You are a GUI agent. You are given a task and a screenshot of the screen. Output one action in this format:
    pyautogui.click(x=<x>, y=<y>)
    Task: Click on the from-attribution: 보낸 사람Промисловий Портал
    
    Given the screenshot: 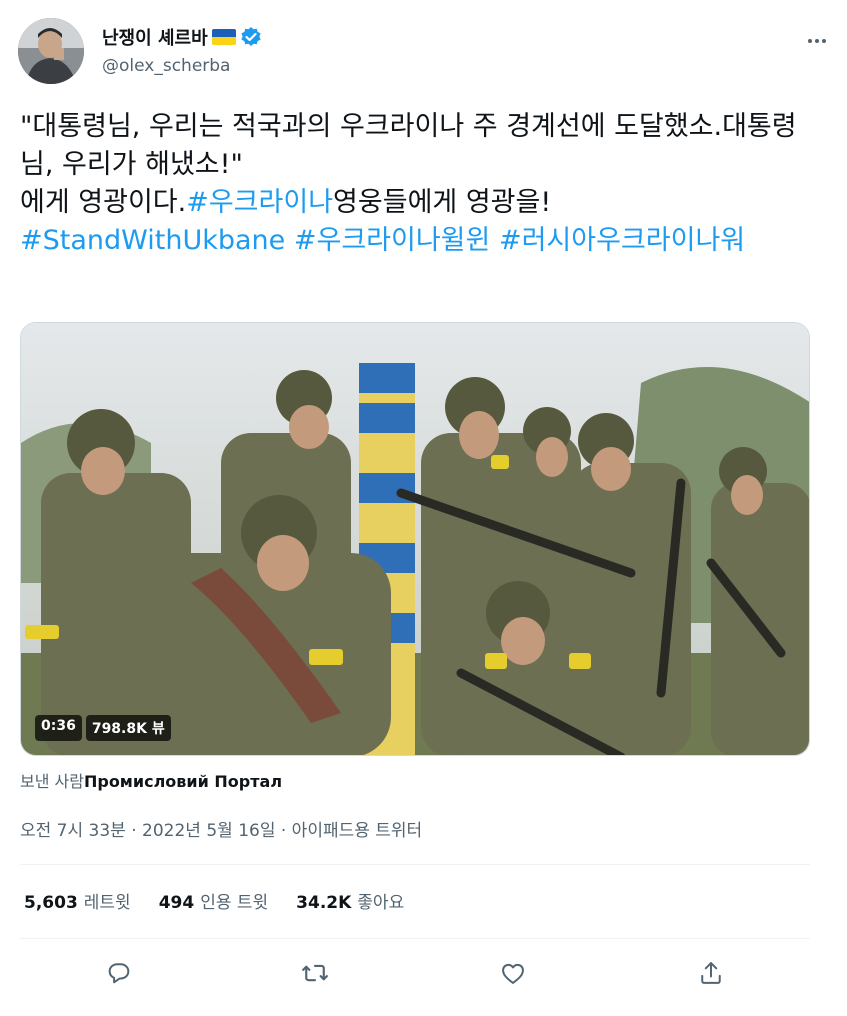 What is the action you would take?
    pyautogui.click(x=151, y=780)
    